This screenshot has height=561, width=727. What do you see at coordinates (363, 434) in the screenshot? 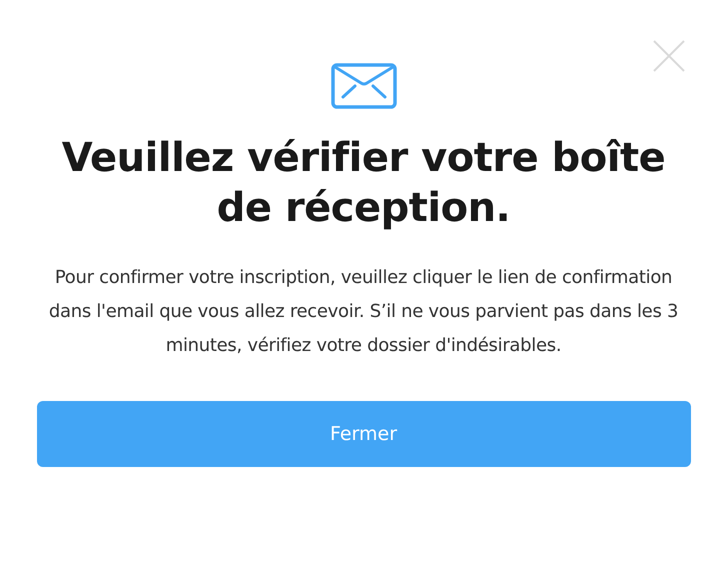
I see `close-button: Fermer` at bounding box center [363, 434].